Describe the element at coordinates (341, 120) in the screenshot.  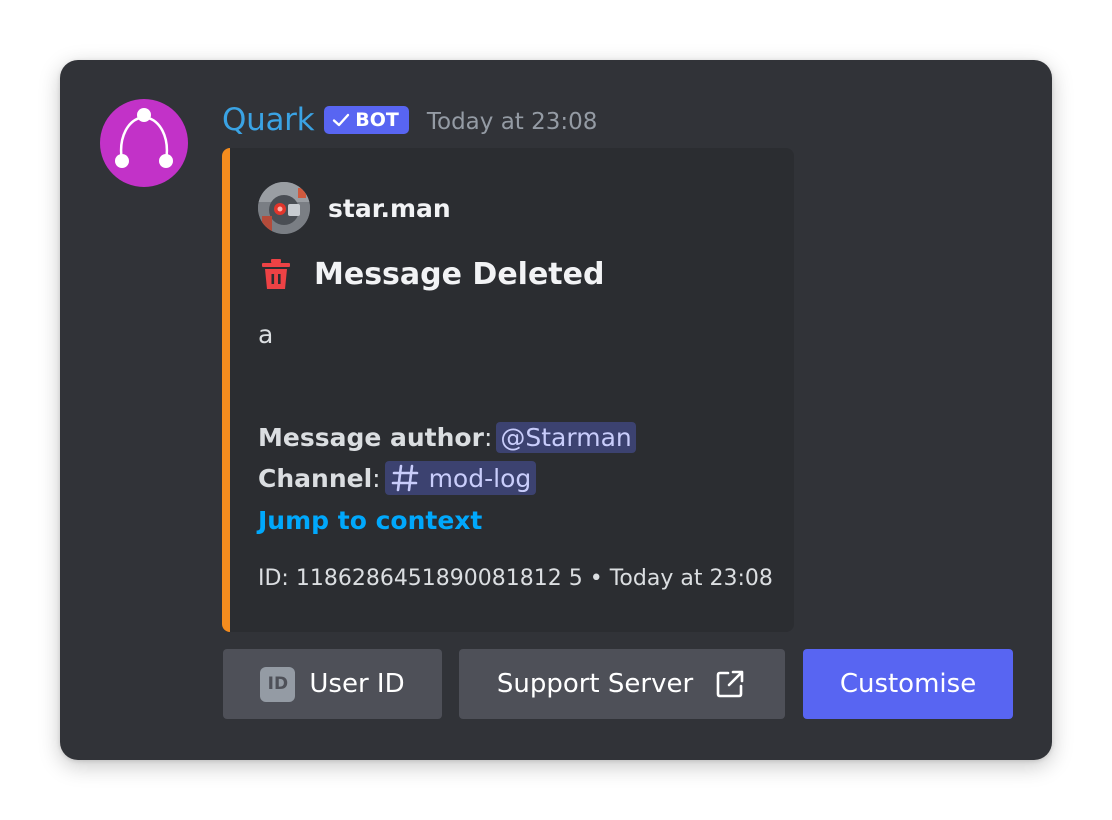
I see `checkmark-icon` at that location.